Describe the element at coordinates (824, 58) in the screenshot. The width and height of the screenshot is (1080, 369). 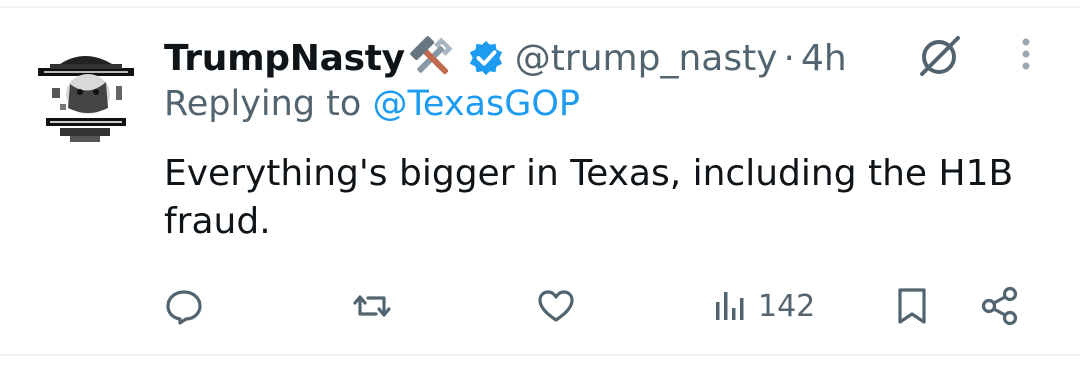
I see `timestamp: 4h` at that location.